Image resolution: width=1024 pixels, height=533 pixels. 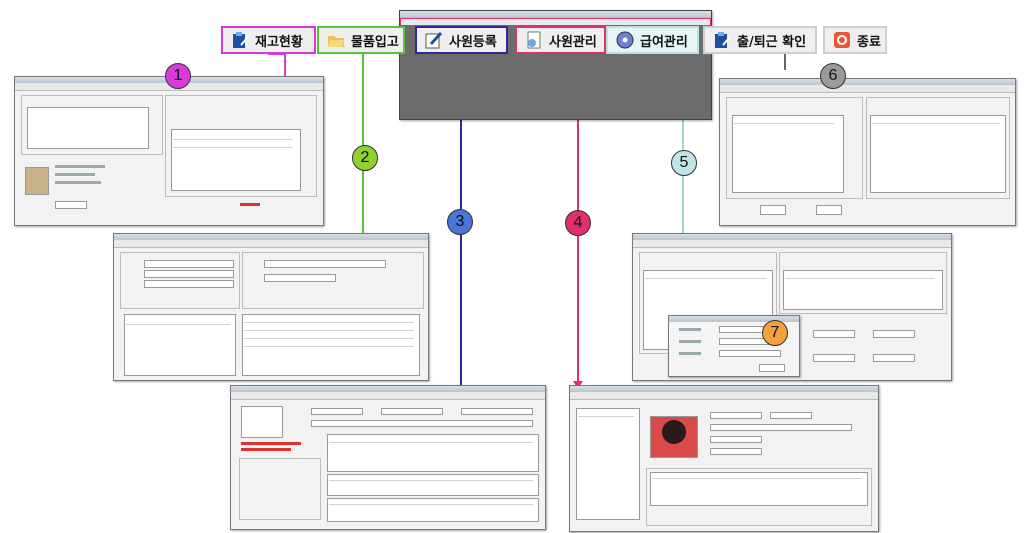 I want to click on staff-manage-label: 사원관리, so click(x=573, y=42).